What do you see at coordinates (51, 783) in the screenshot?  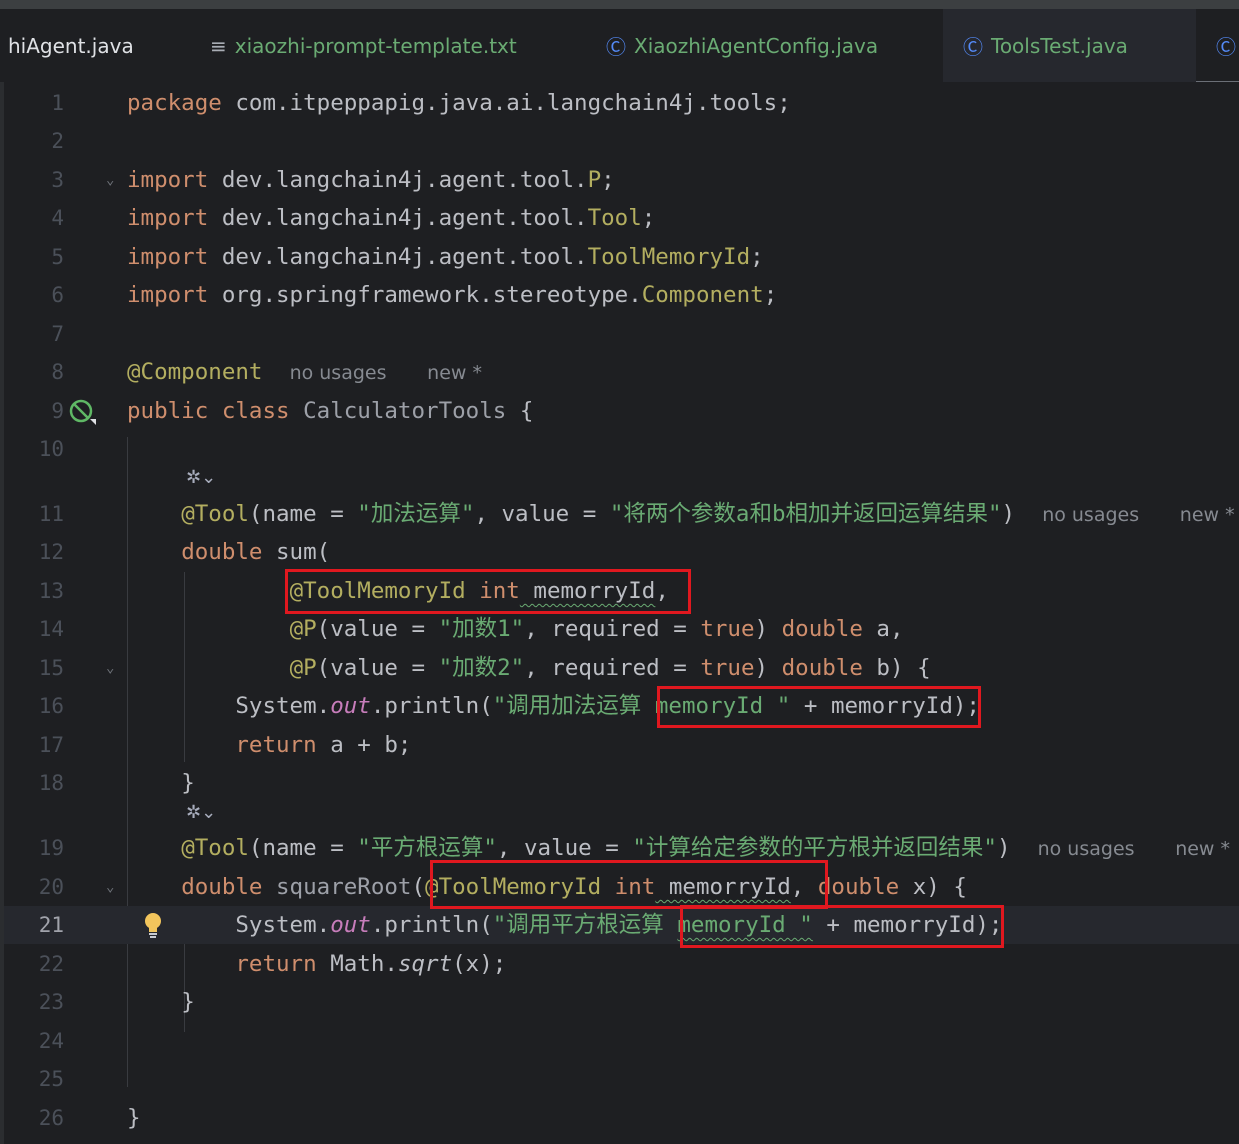 I see `line-number: 18` at bounding box center [51, 783].